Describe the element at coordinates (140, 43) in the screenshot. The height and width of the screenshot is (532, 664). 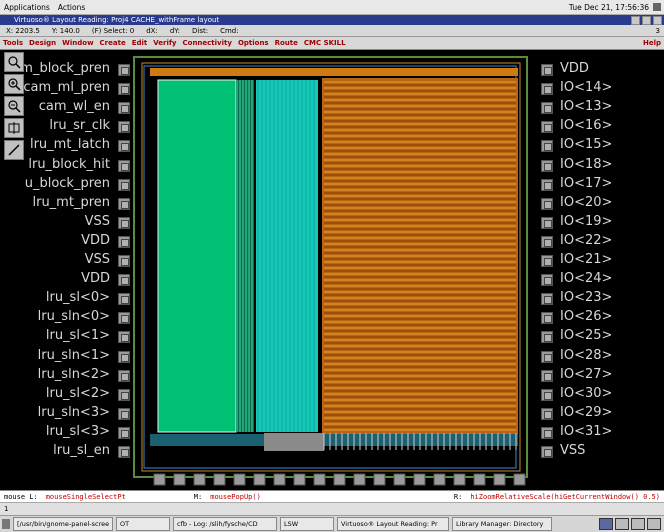
I see `menu-edit: Edit` at that location.